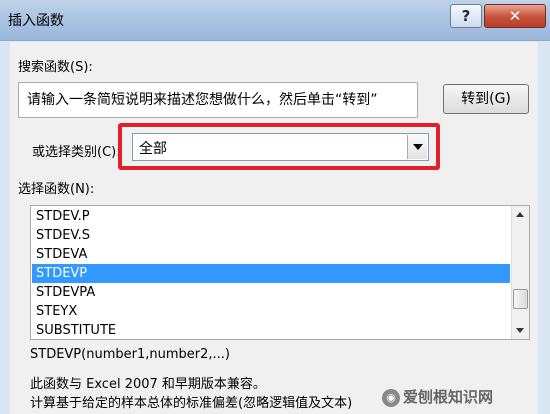  Describe the element at coordinates (271, 254) in the screenshot. I see `list-item: STDEVA` at that location.